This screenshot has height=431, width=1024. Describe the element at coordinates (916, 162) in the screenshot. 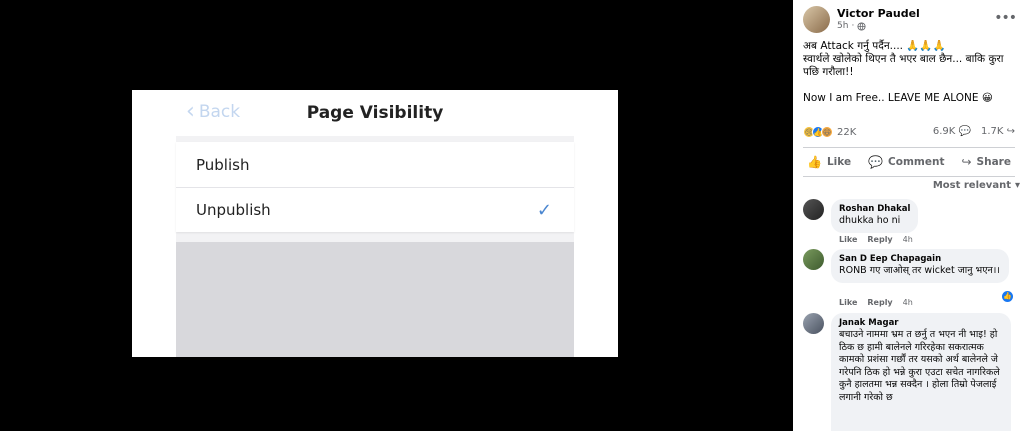

I see `comment-label: Comment` at that location.